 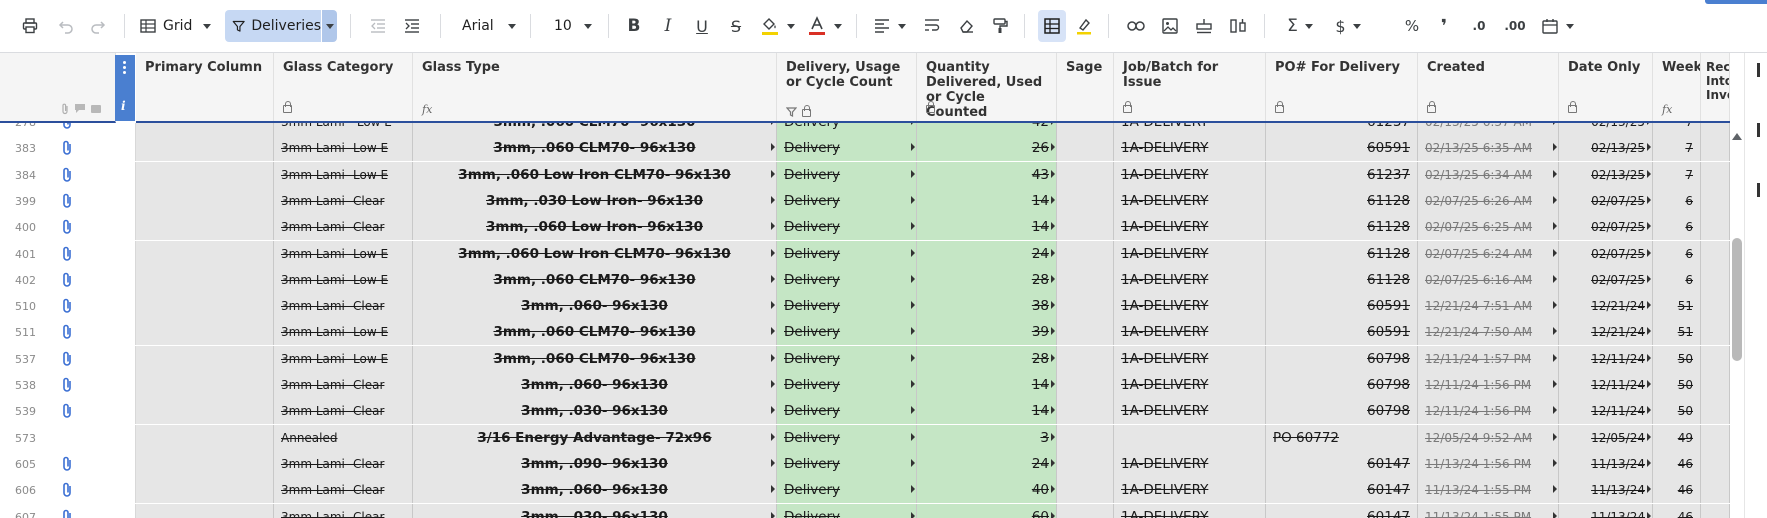 What do you see at coordinates (1444, 26) in the screenshot?
I see `comma-icon: ❜` at bounding box center [1444, 26].